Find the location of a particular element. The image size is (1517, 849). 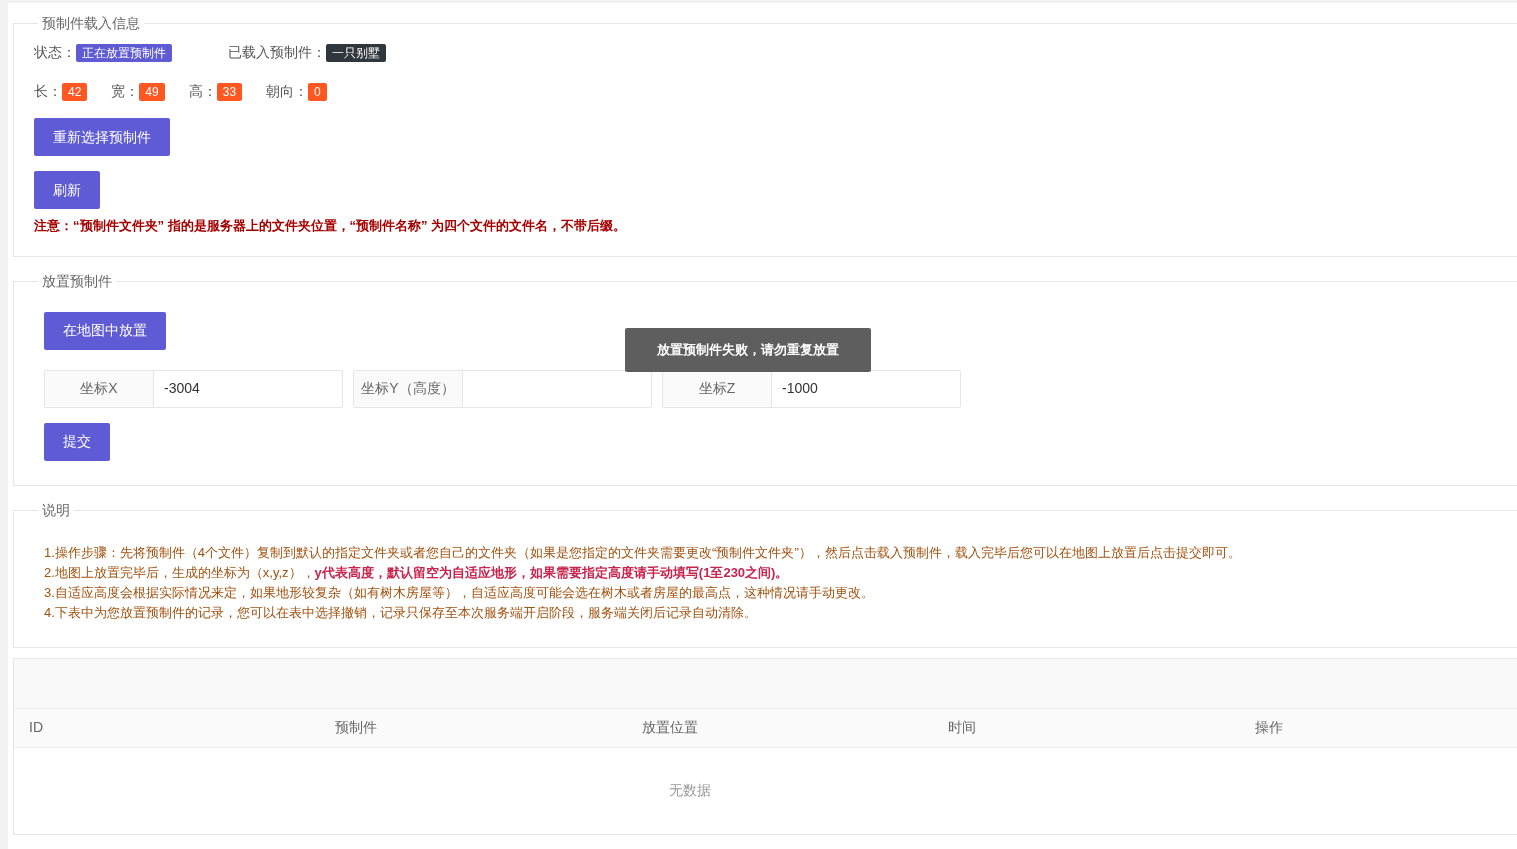

section-title: 预制件载入信息 is located at coordinates (91, 23).